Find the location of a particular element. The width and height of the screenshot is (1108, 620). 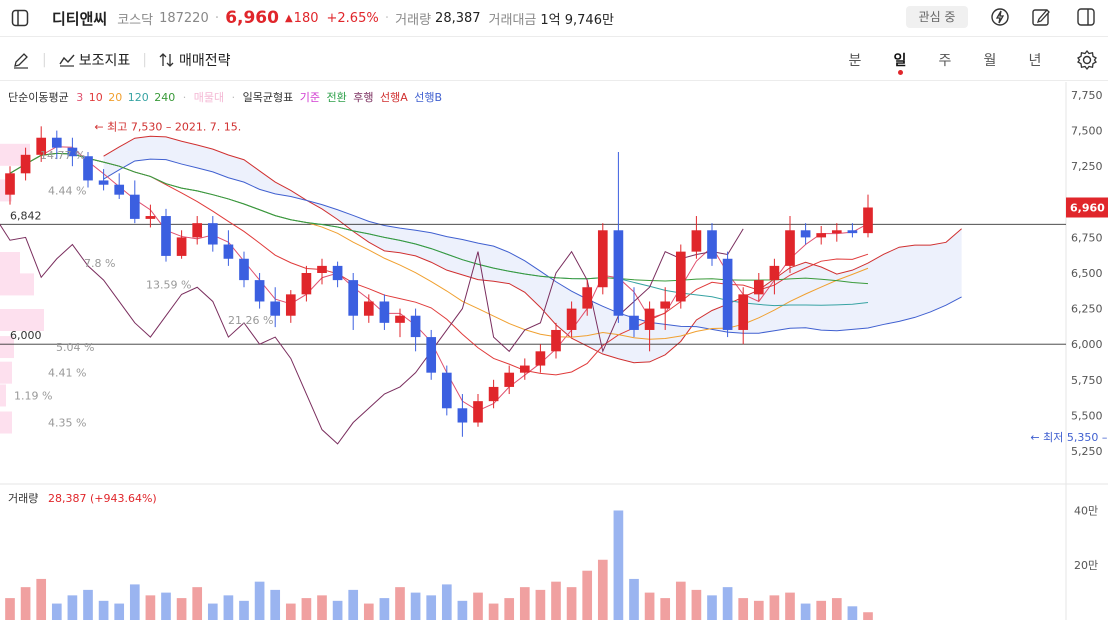

price-tick-label: 5,250 is located at coordinates (1087, 451).